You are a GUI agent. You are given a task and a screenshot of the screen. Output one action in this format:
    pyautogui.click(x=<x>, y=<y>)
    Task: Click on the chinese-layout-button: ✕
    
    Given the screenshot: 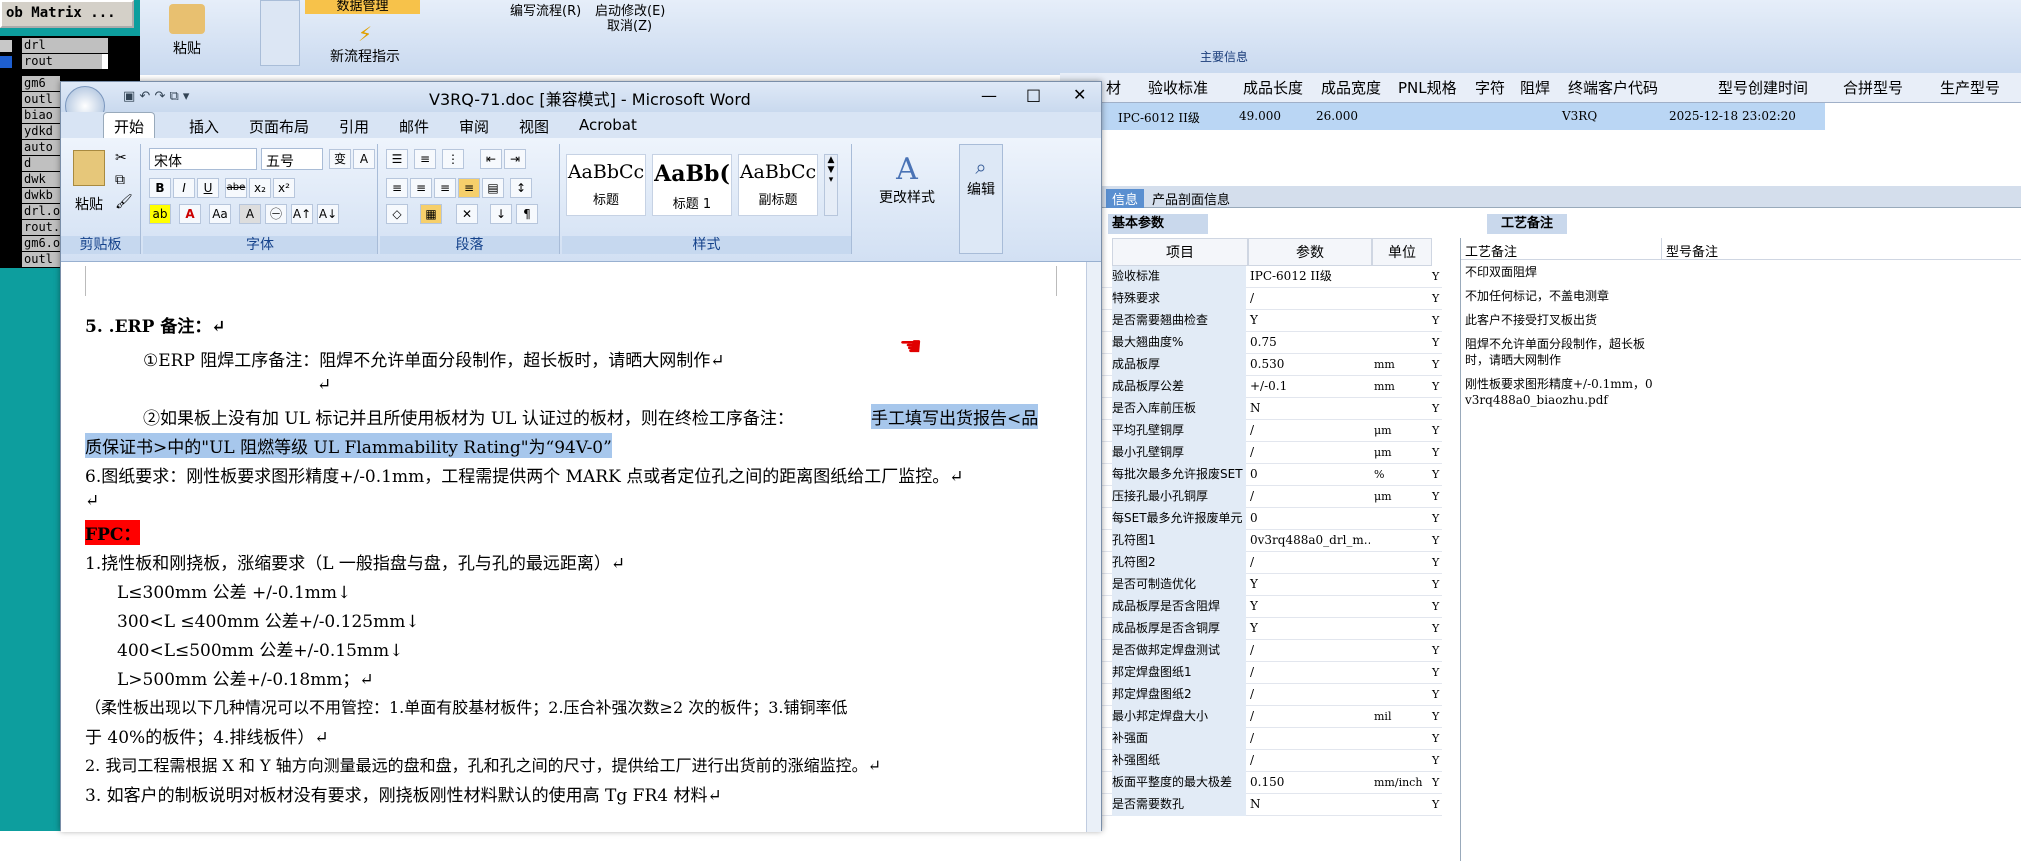 What is the action you would take?
    pyautogui.click(x=467, y=214)
    